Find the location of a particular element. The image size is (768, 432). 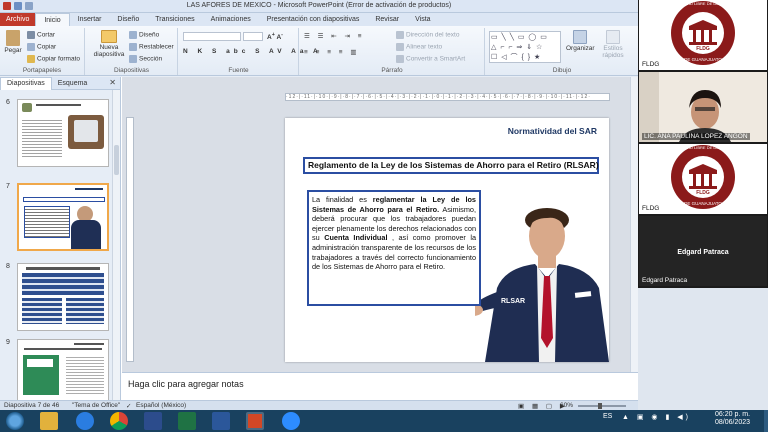

list-buttons: ☰ ☰ ⇤ ⇥ ≡ is located at coordinates (334, 36).